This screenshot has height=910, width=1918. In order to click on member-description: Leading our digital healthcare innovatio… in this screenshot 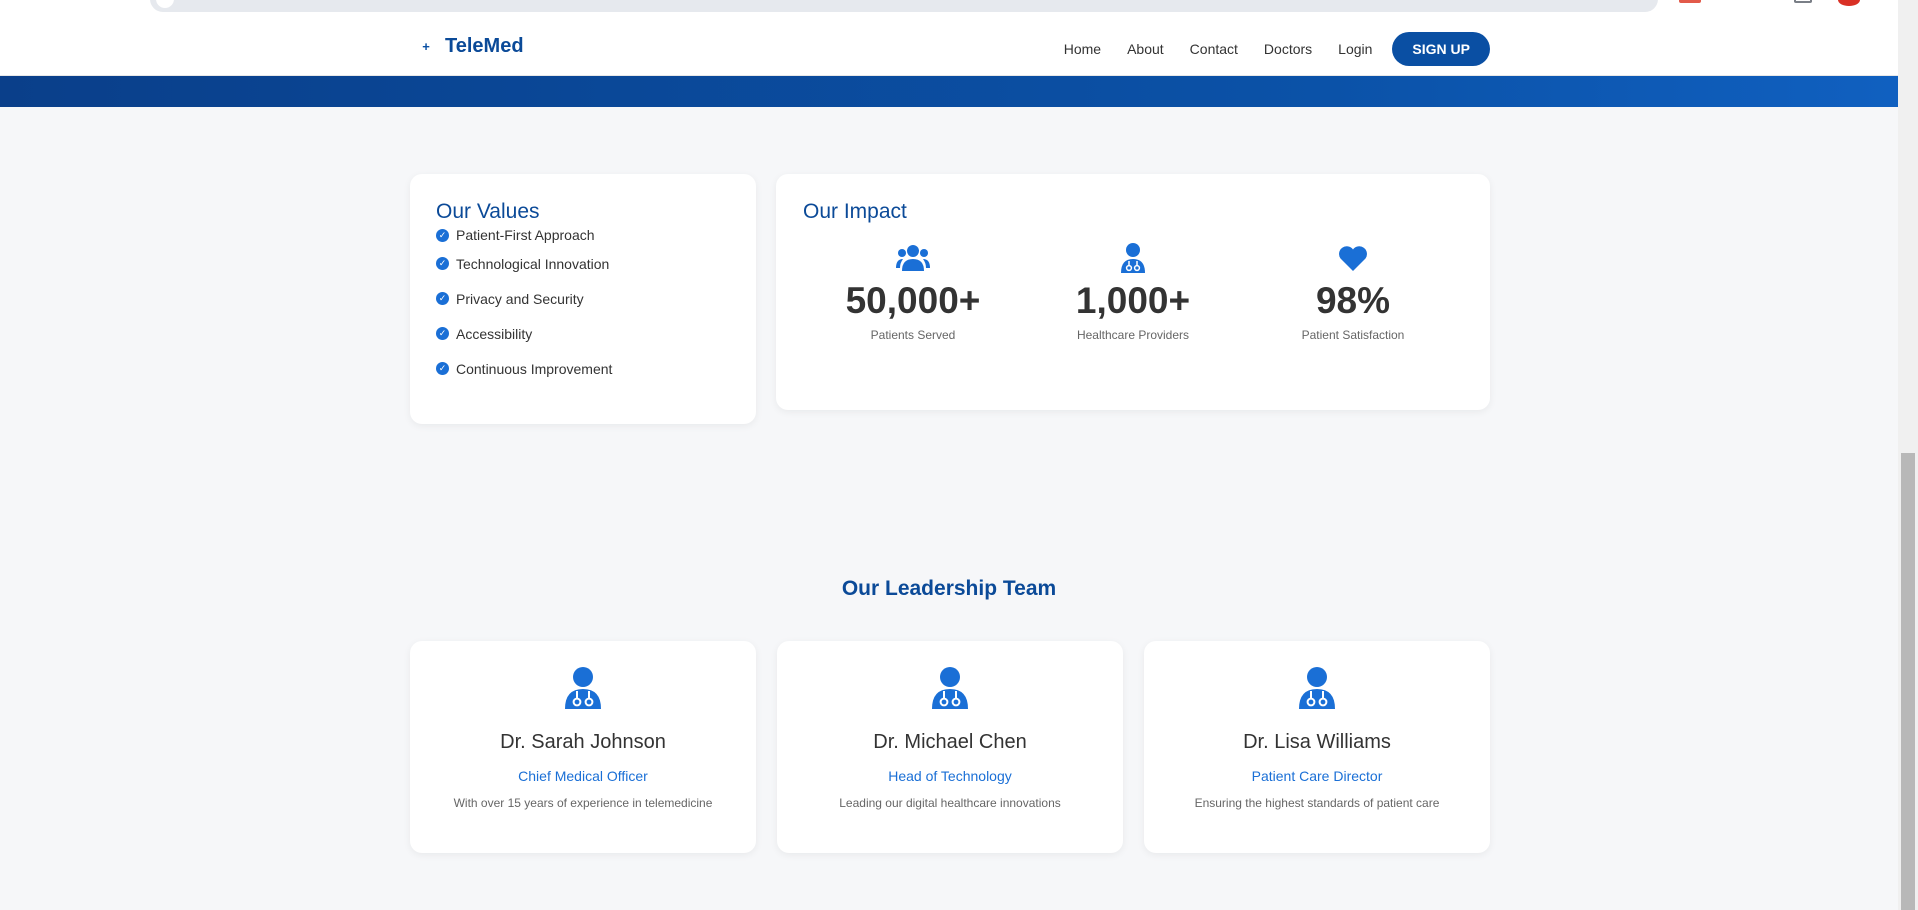, I will do `click(950, 803)`.